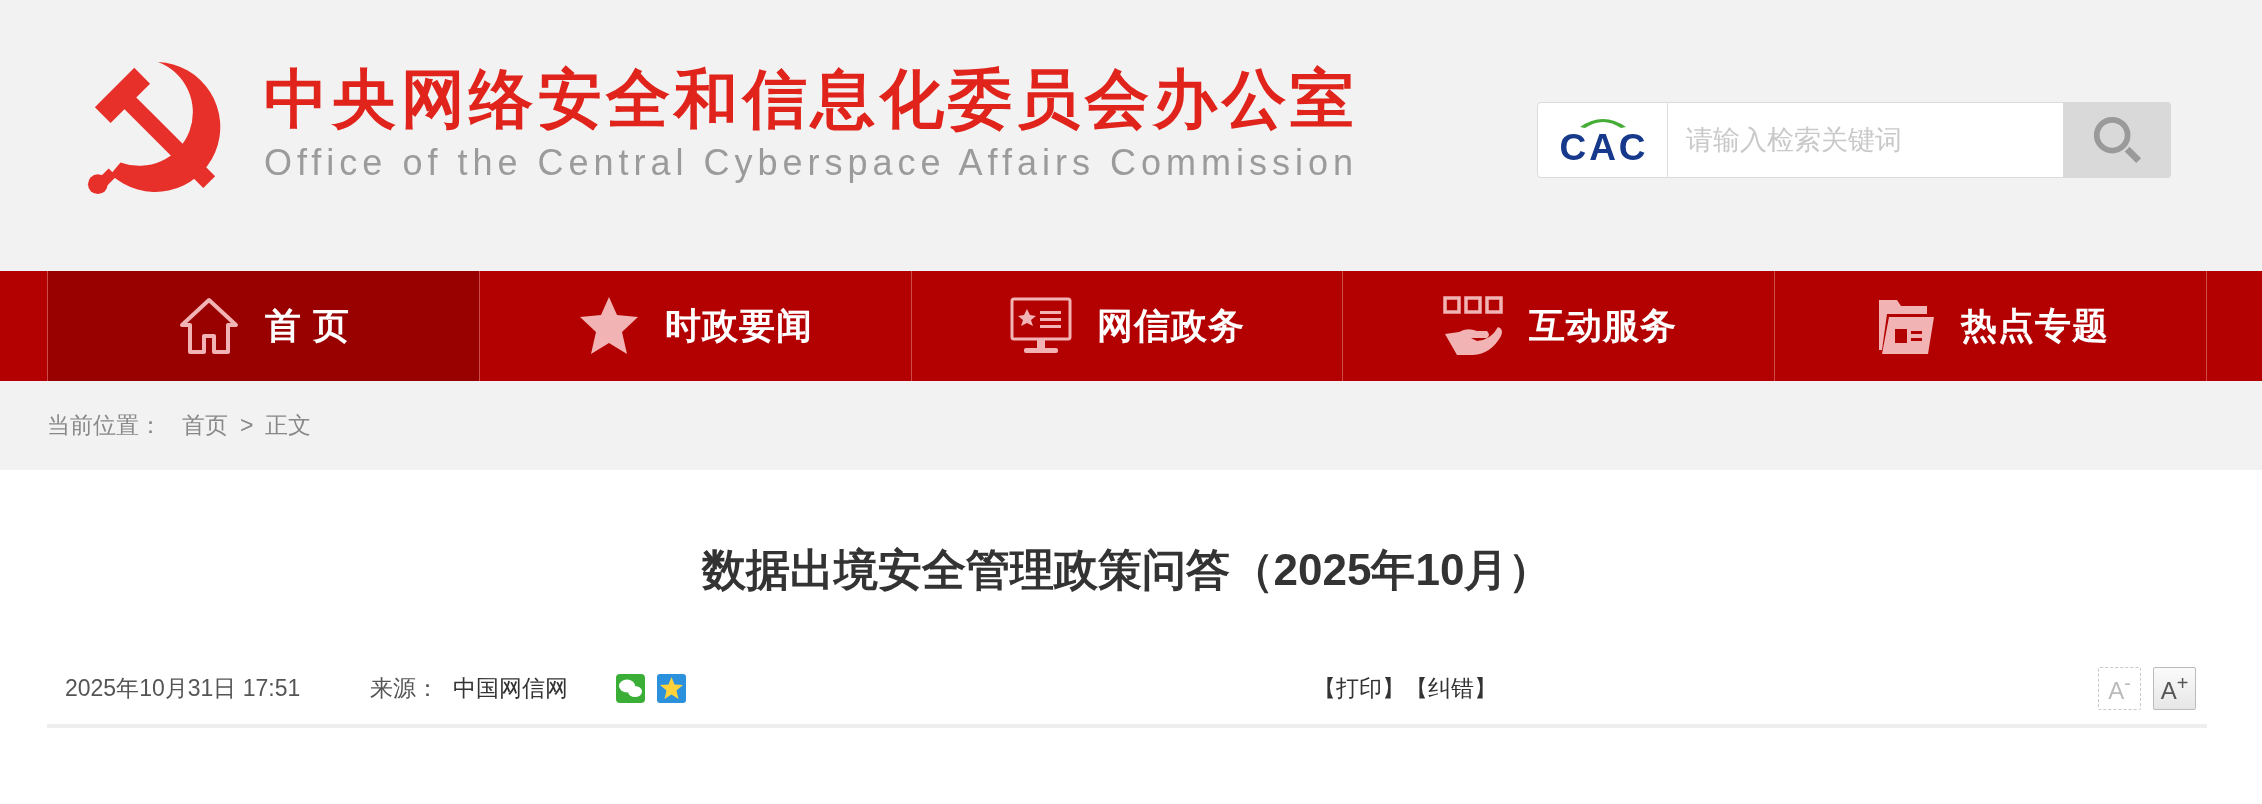  What do you see at coordinates (263, 326) in the screenshot?
I see `nav-tab: 首 页` at bounding box center [263, 326].